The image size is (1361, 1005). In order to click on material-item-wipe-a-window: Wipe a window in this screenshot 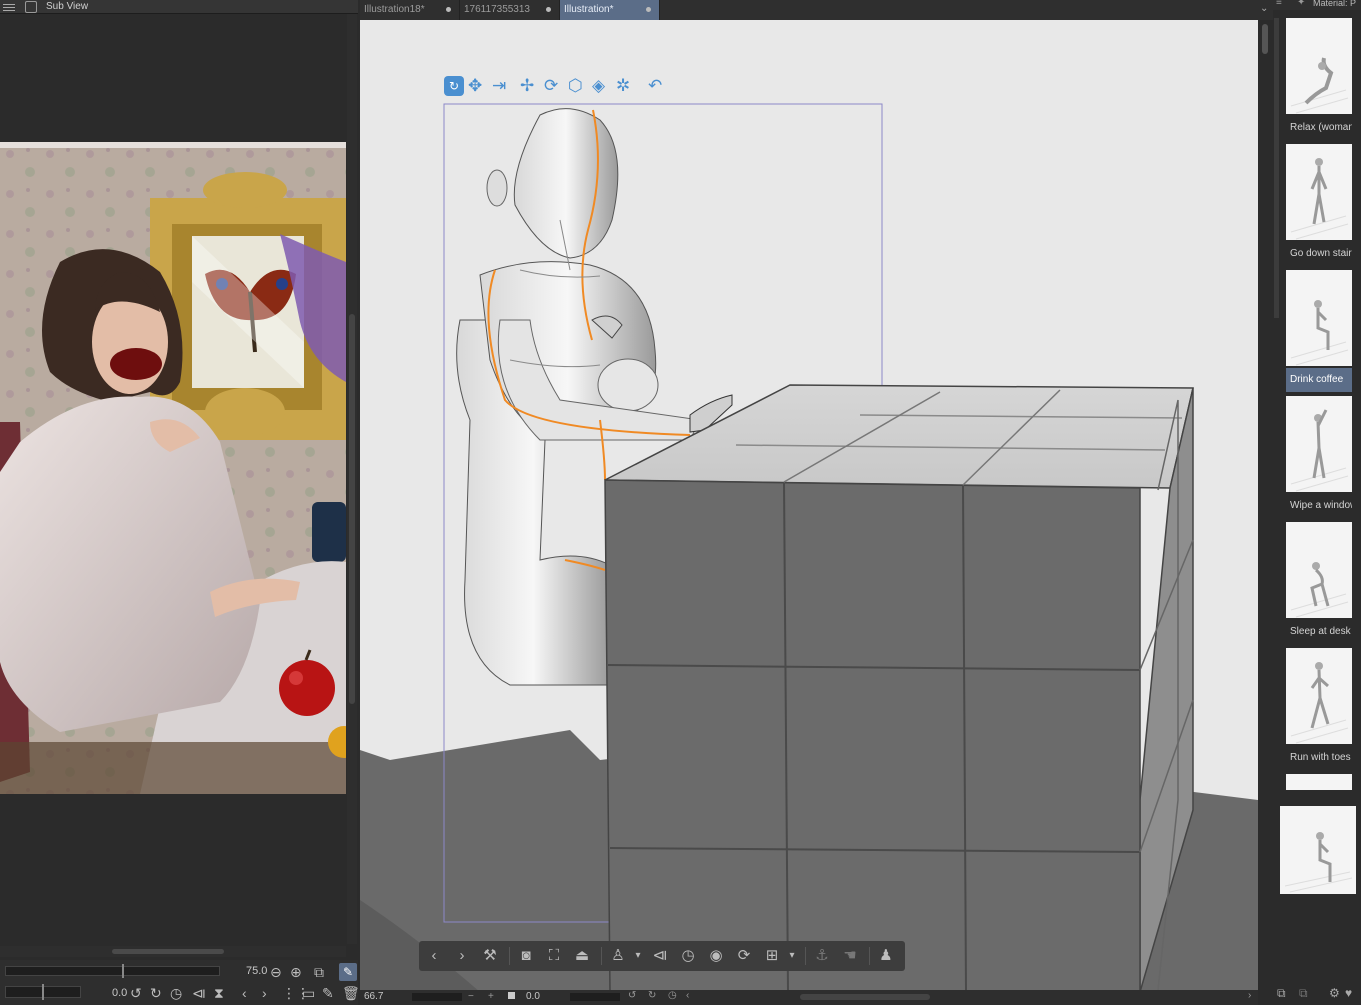, I will do `click(1319, 458)`.